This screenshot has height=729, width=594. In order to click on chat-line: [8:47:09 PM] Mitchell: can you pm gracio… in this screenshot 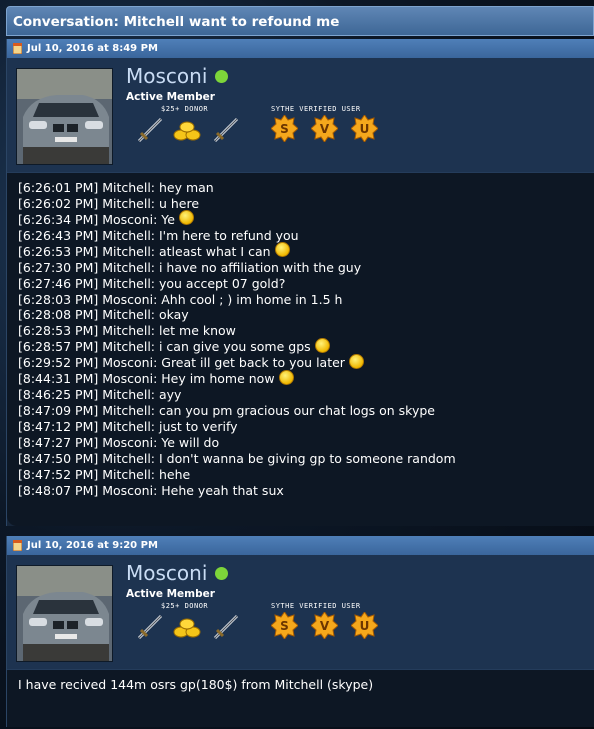, I will do `click(300, 411)`.